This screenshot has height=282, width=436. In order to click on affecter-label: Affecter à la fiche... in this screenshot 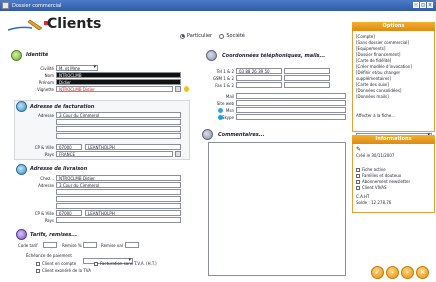, I will do `click(376, 115)`.